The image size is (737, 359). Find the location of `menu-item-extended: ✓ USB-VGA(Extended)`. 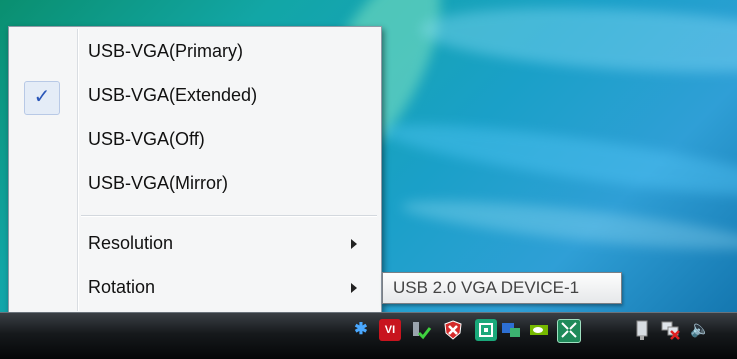

menu-item-extended: ✓ USB-VGA(Extended) is located at coordinates (194, 97).